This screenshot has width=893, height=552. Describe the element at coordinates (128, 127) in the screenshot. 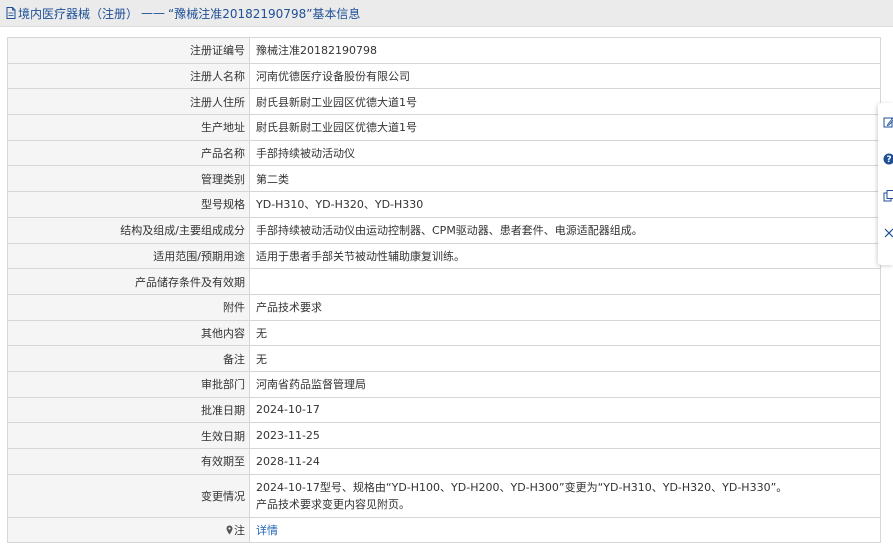

I see `row-label: 生产地址` at that location.